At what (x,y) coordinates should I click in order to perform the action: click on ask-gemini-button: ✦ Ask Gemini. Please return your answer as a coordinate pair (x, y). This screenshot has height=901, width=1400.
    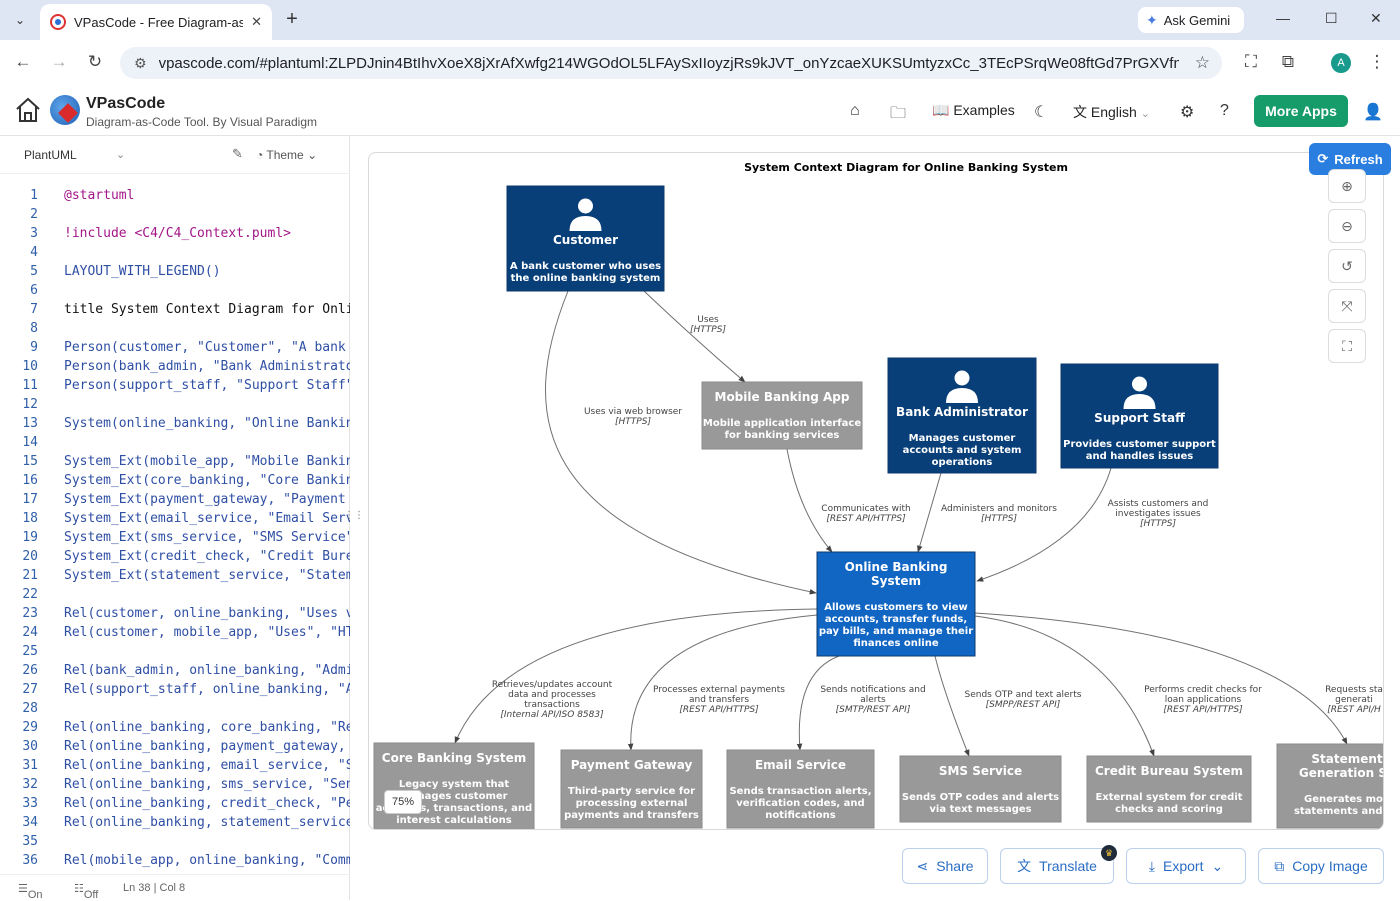
    Looking at the image, I should click on (1191, 20).